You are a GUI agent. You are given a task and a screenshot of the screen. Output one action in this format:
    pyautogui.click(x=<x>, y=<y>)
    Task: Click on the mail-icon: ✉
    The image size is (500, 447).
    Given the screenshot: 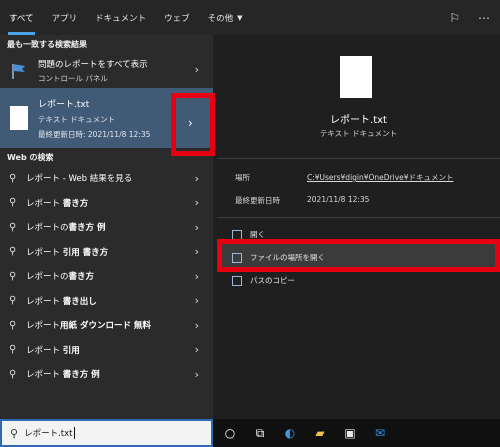 What is the action you would take?
    pyautogui.click(x=380, y=433)
    